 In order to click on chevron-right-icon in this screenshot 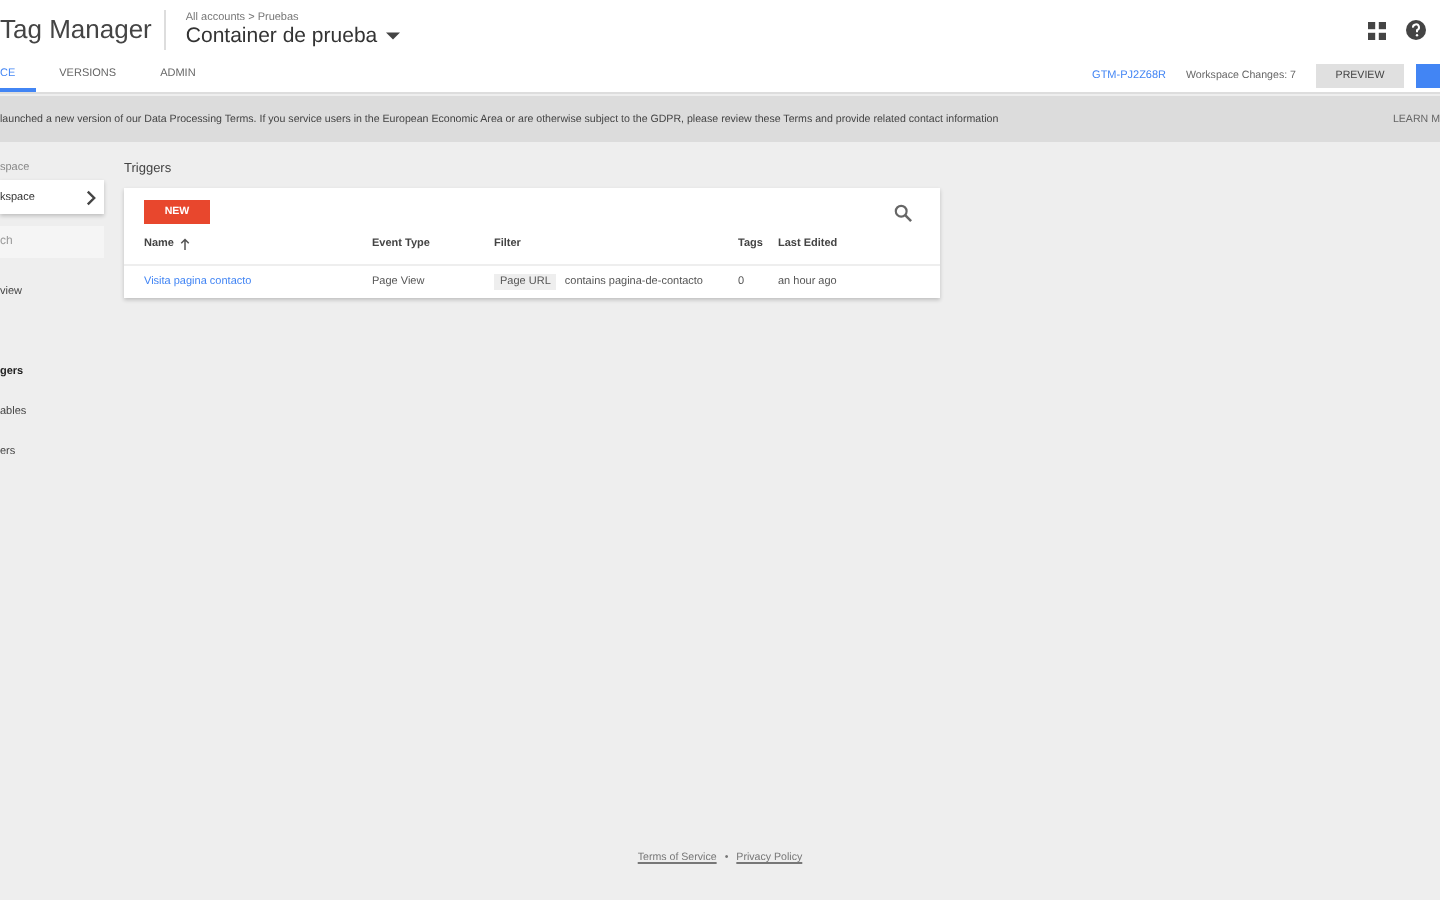, I will do `click(91, 197)`.